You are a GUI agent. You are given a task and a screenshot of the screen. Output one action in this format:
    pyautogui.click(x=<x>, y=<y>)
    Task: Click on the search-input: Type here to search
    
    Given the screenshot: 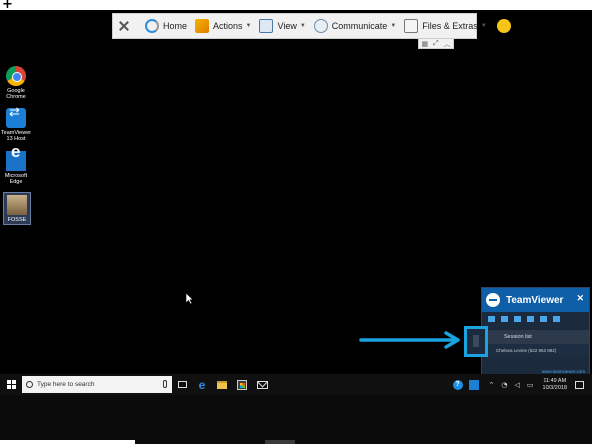 What is the action you would take?
    pyautogui.click(x=97, y=384)
    